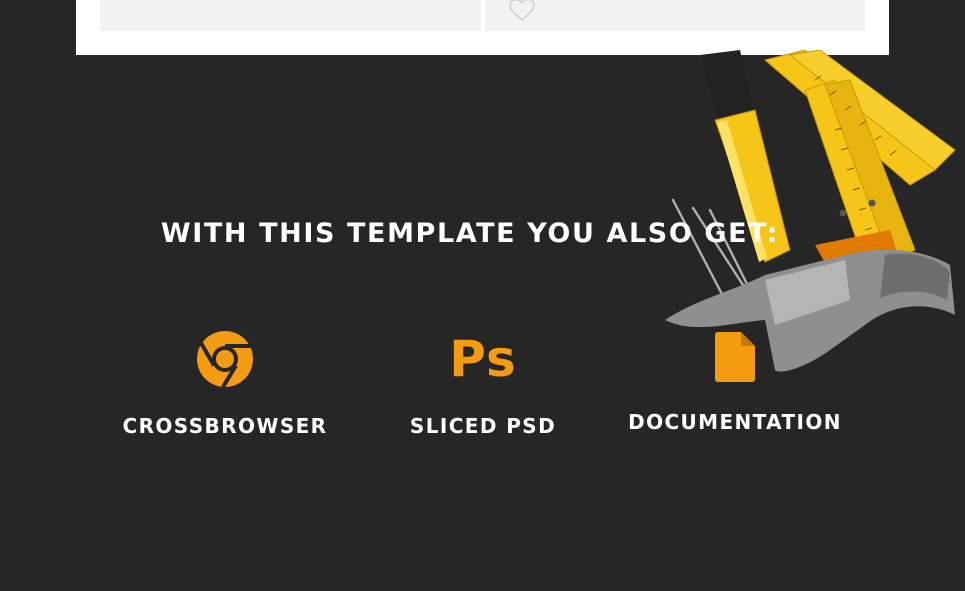 This screenshot has width=965, height=591. What do you see at coordinates (522, 11) in the screenshot?
I see `heart-icon` at bounding box center [522, 11].